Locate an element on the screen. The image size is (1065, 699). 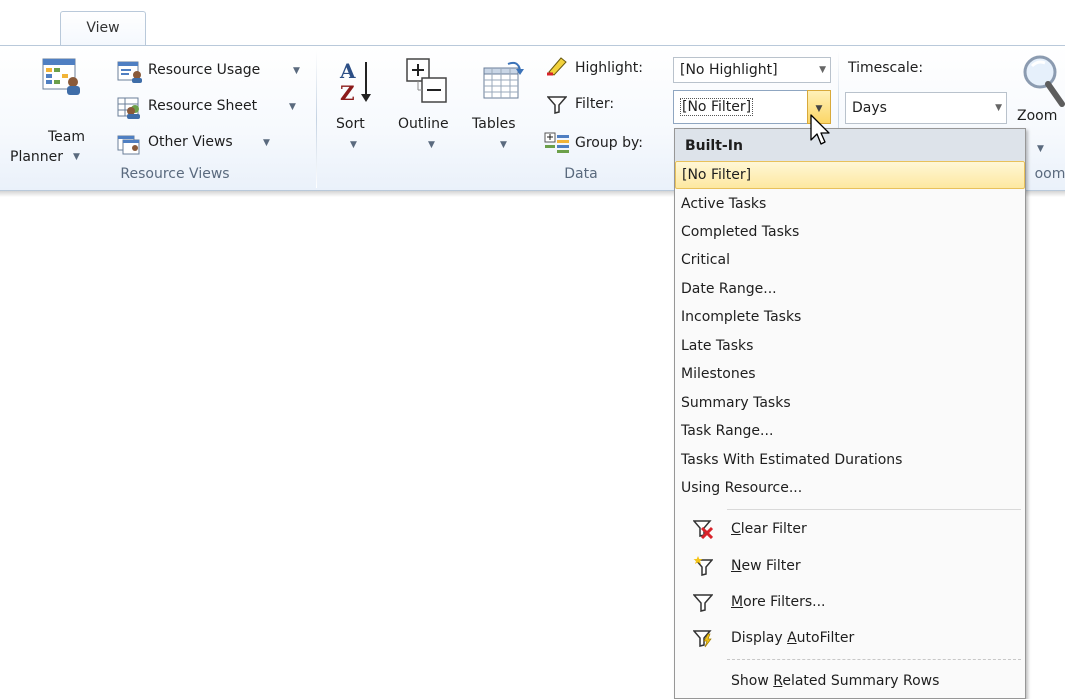
new-filter-text-post: ew Filter is located at coordinates (771, 566).